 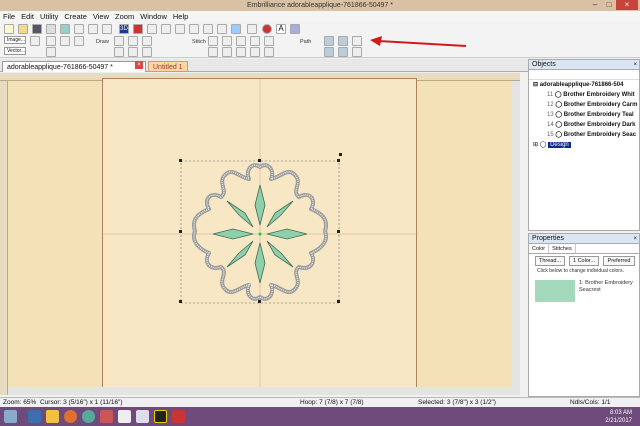 I want to click on zoom-icon, so click(x=252, y=29).